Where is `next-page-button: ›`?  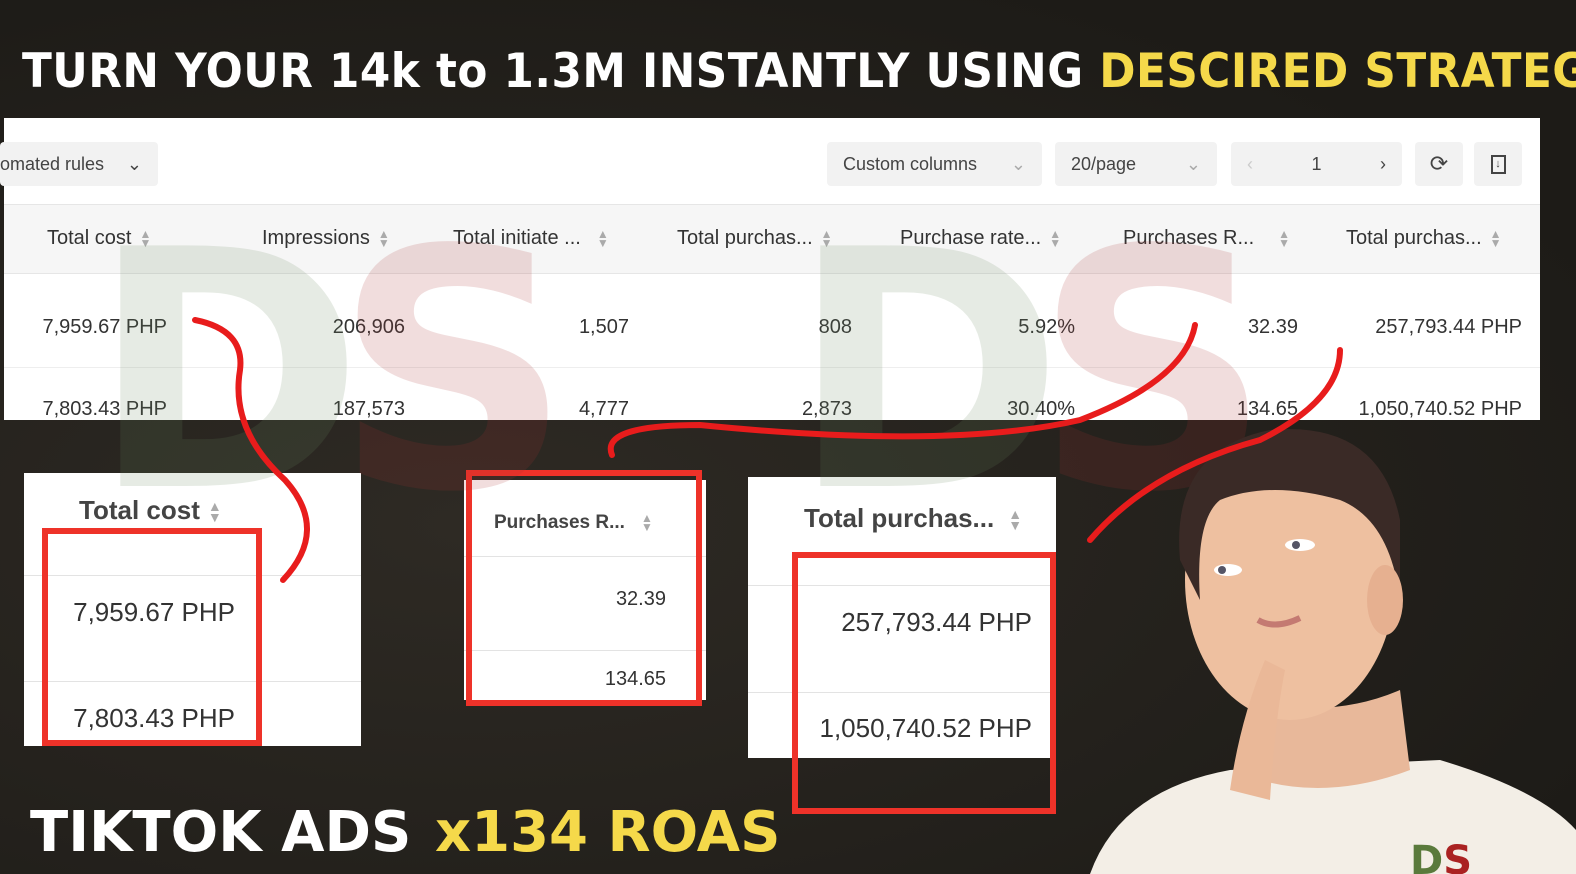
next-page-button: › is located at coordinates (1383, 164).